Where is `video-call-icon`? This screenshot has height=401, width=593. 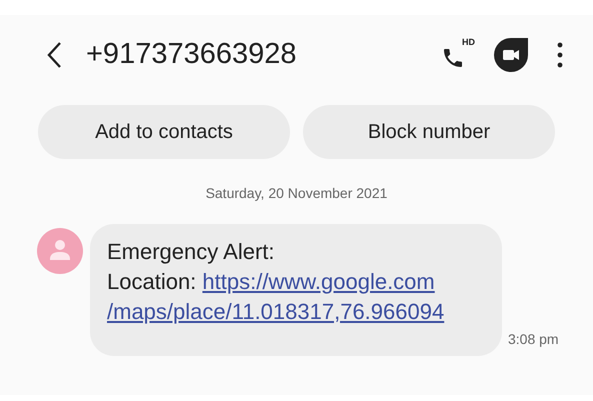
video-call-icon is located at coordinates (511, 55).